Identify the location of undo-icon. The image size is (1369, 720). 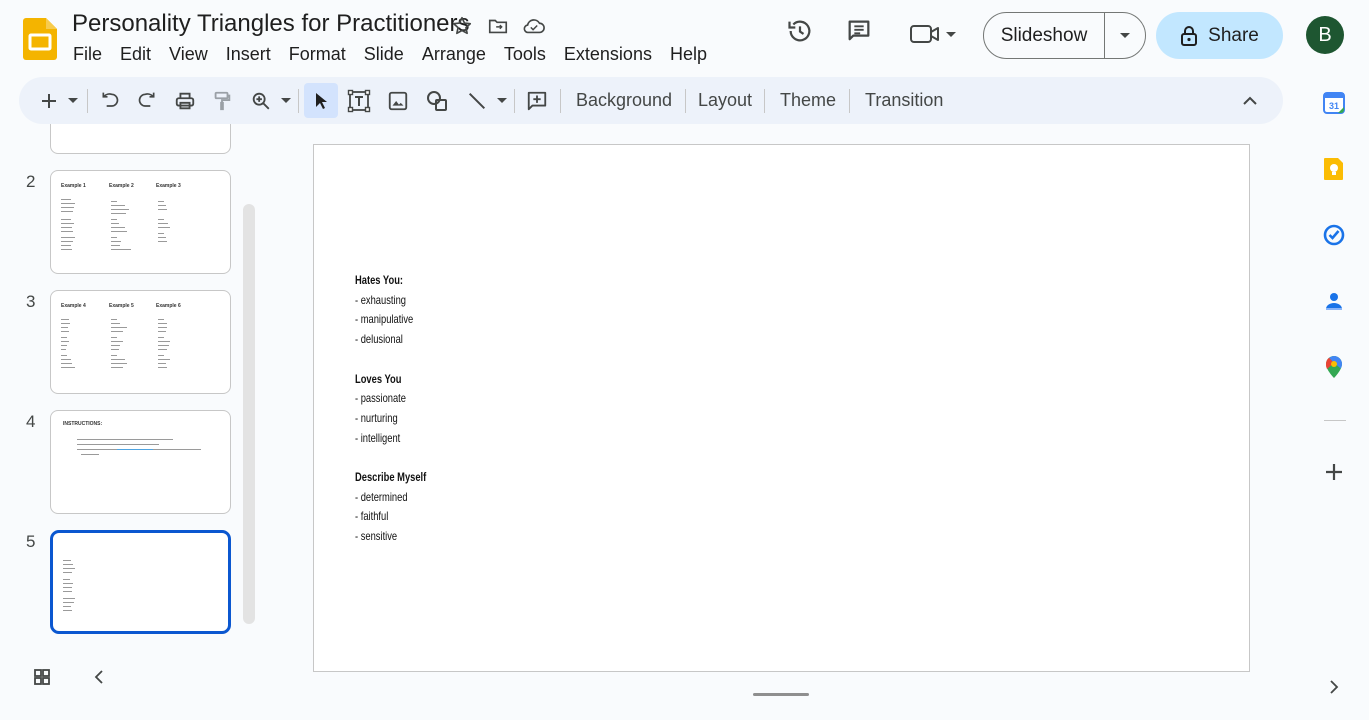
(110, 100).